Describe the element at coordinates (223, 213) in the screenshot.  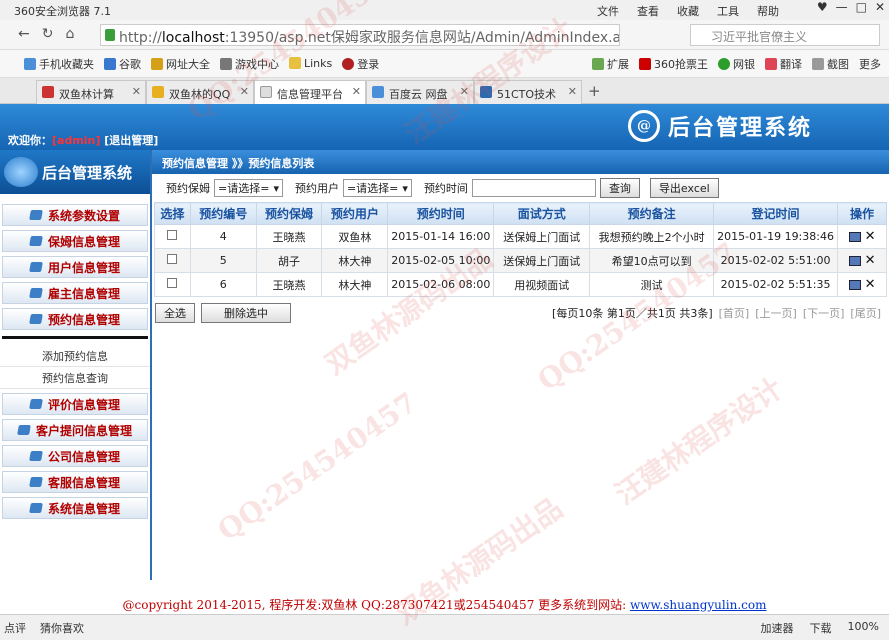
I see `col-id: 预约编号` at that location.